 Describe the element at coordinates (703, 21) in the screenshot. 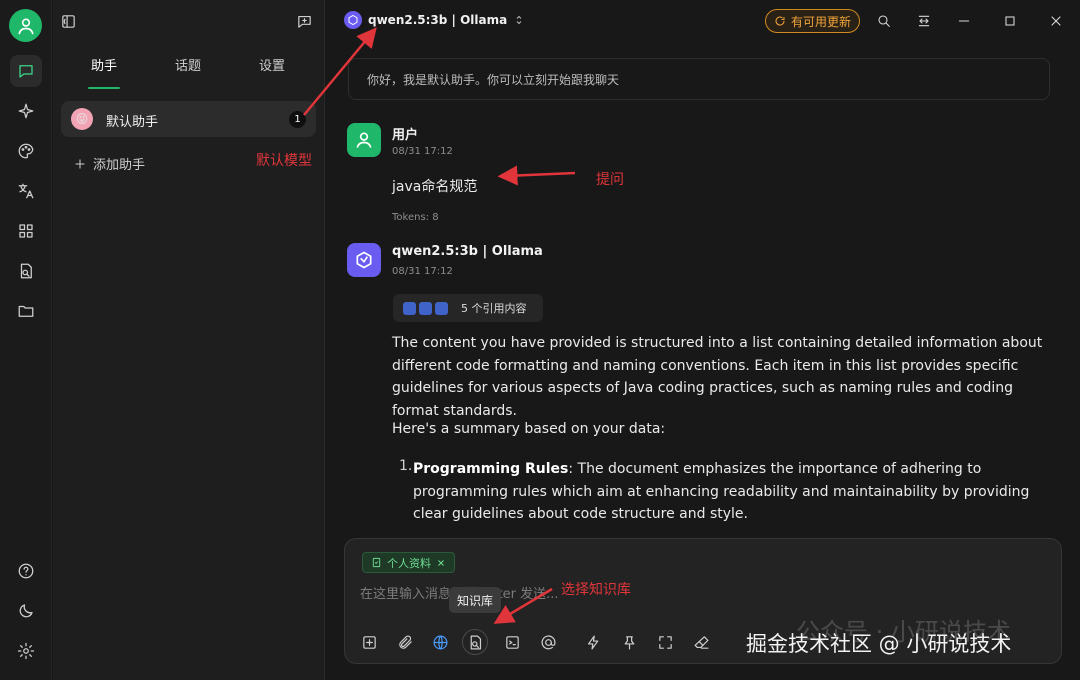

I see `main-toolbar: qwen2.5:3b | Ollama 有可用更新` at that location.